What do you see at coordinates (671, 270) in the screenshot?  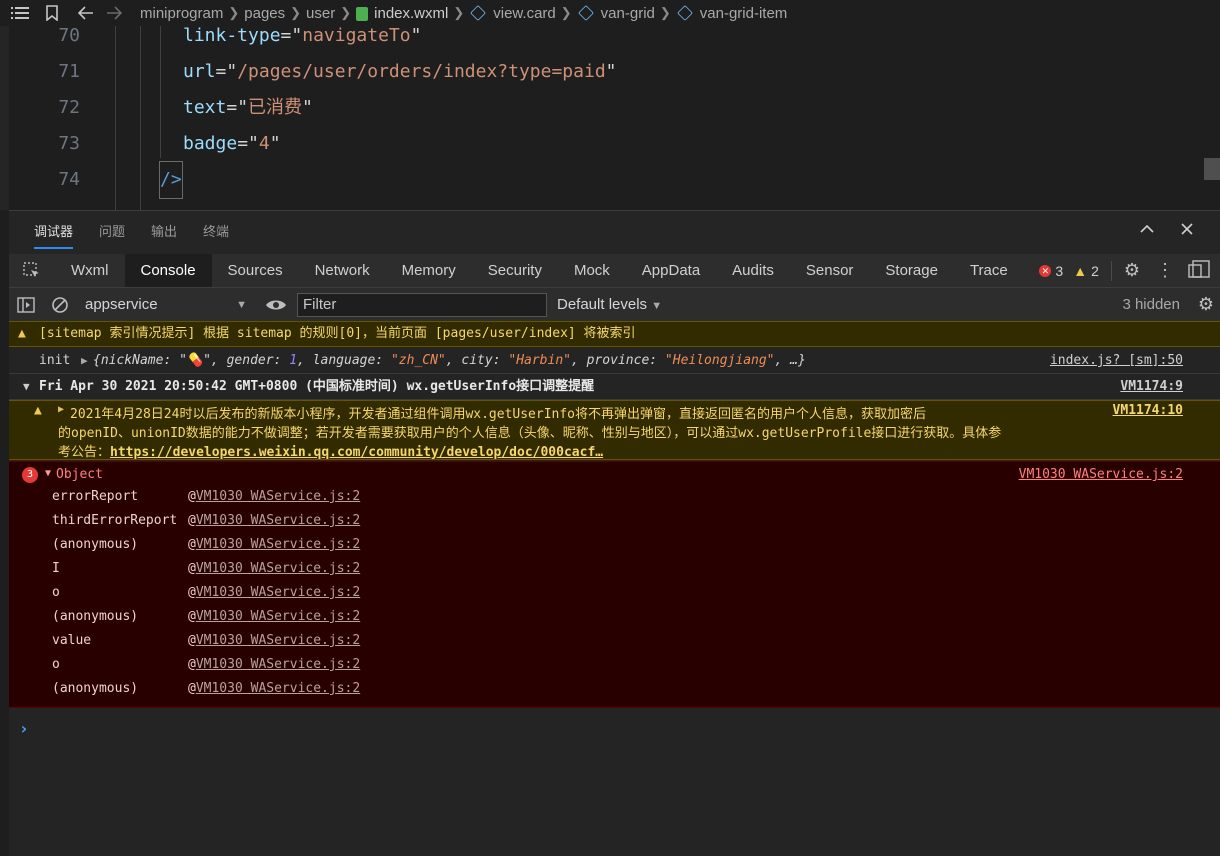 I see `tab-appdata: AppData` at bounding box center [671, 270].